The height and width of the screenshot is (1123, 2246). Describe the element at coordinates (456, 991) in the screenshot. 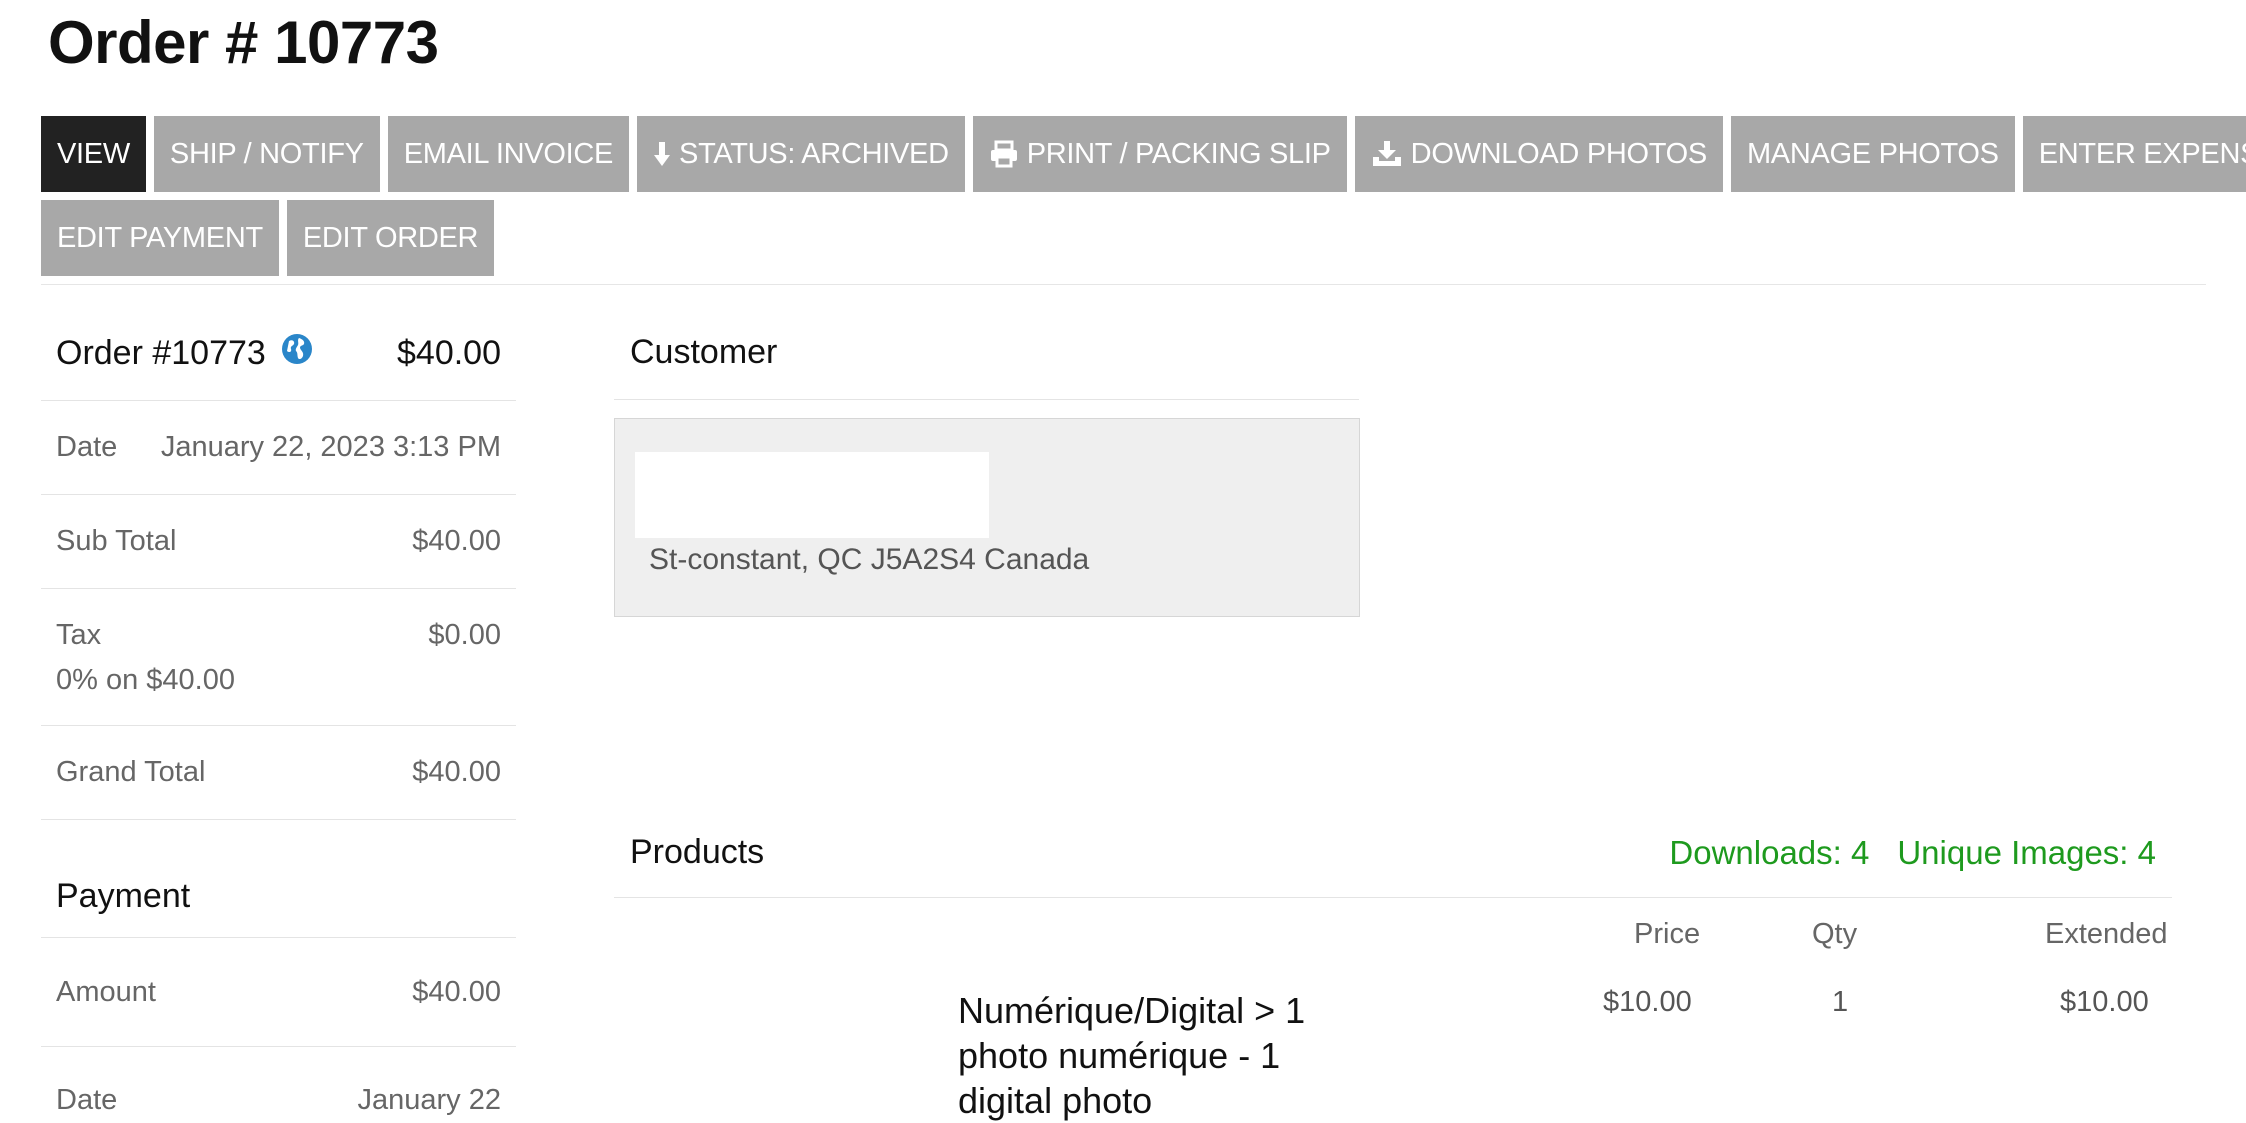

I see `payment-amount-value: $40.00` at that location.